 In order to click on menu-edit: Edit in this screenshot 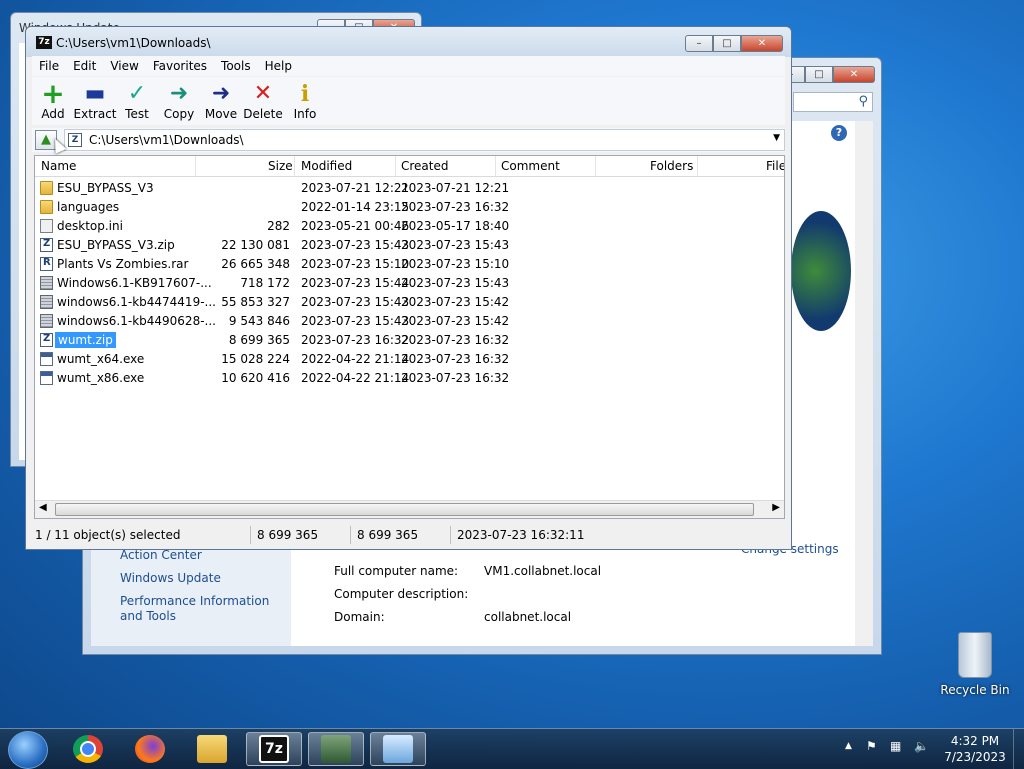, I will do `click(84, 66)`.